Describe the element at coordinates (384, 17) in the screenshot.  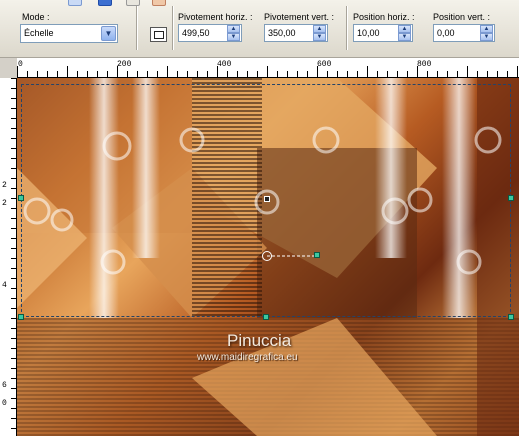
I see `pos-h-label: Position horiz. :` at that location.